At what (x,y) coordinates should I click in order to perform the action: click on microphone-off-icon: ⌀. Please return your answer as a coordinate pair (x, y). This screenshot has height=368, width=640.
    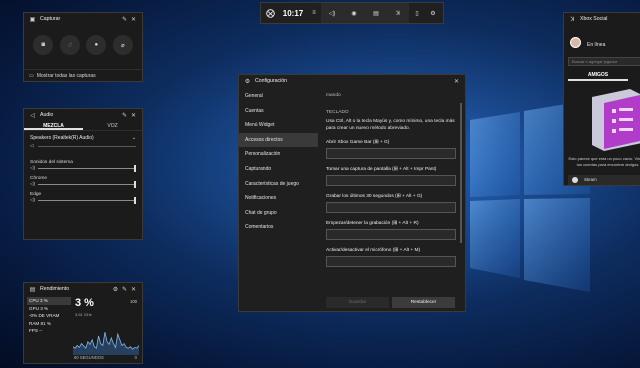
    Looking at the image, I should click on (122, 45).